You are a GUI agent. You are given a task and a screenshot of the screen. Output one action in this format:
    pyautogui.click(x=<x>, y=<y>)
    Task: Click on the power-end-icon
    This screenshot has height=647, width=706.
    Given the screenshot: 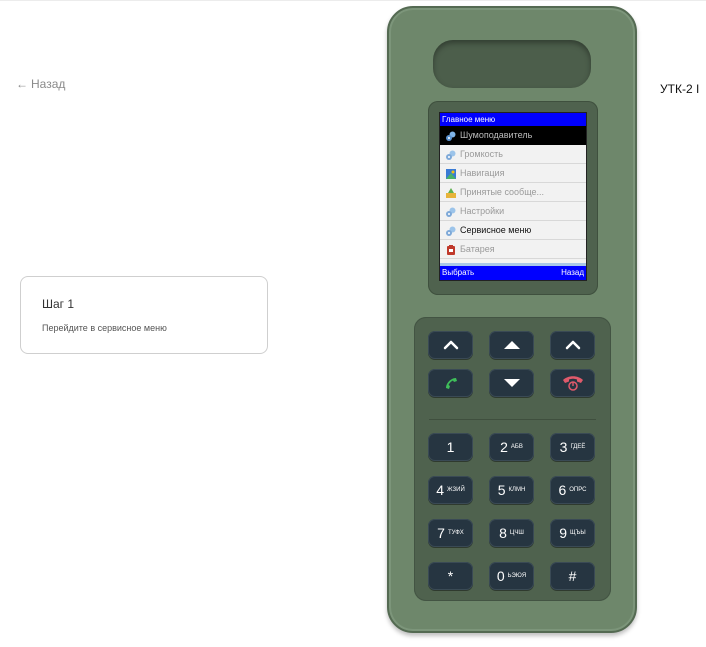 What is the action you would take?
    pyautogui.click(x=572, y=383)
    